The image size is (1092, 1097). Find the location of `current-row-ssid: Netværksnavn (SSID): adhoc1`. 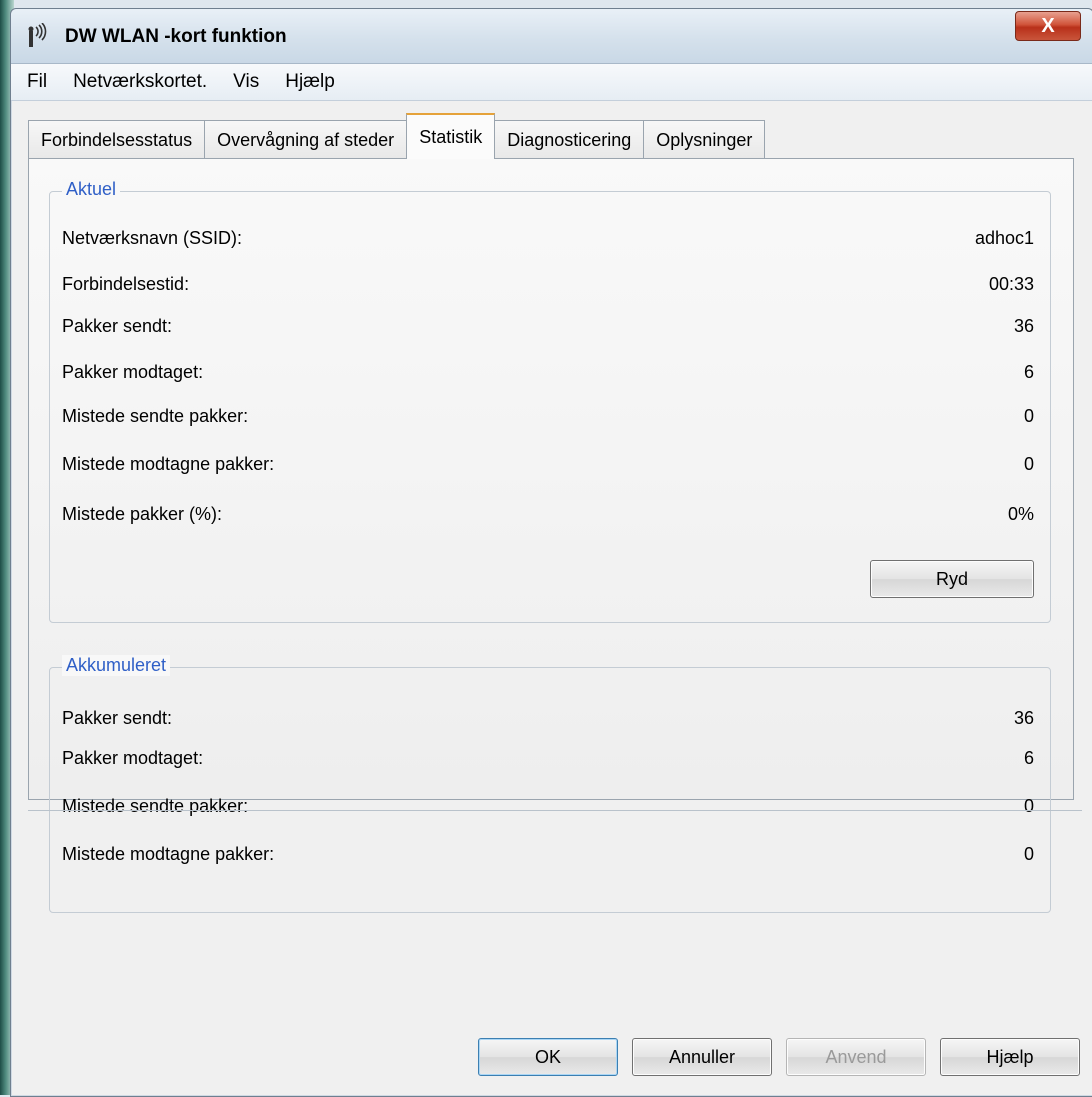

current-row-ssid: Netværksnavn (SSID): adhoc1 is located at coordinates (548, 241).